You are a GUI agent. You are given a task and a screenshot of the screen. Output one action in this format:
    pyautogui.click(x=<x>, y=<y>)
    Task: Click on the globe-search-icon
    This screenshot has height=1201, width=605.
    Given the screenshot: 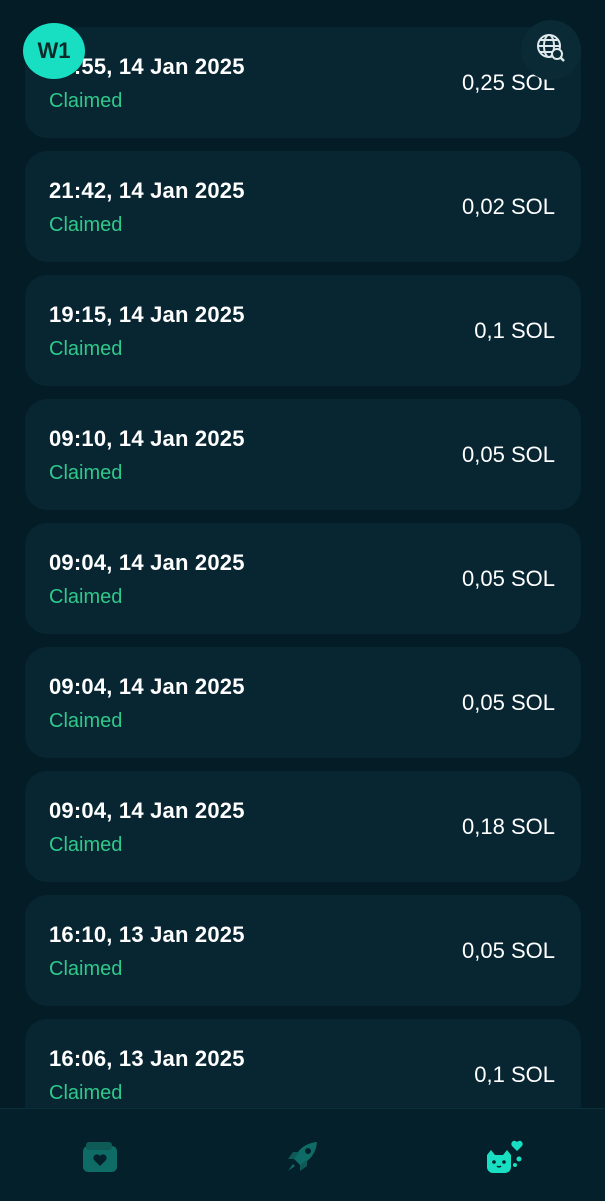 What is the action you would take?
    pyautogui.click(x=551, y=50)
    